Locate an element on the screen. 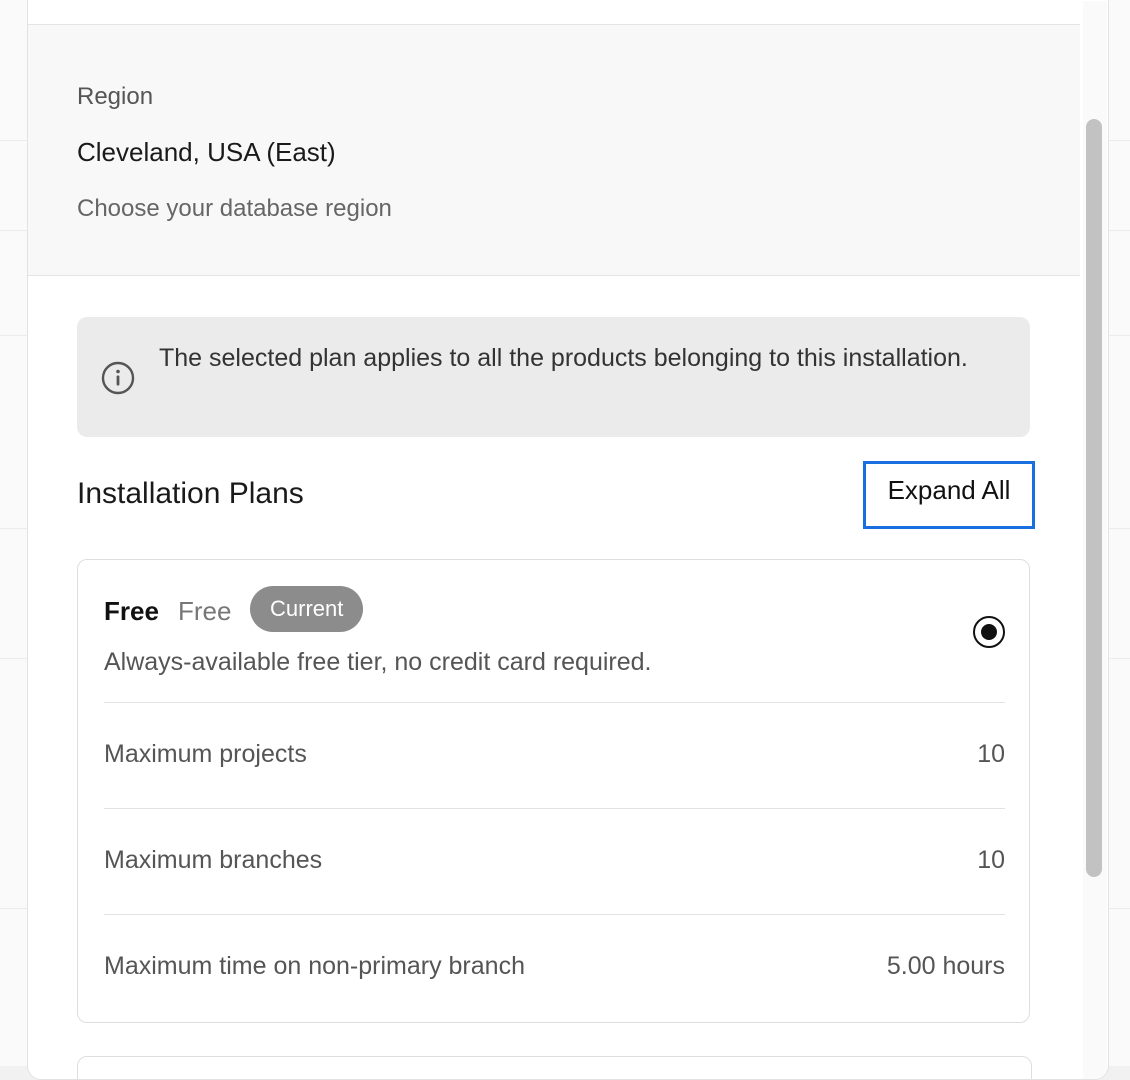  plan-limit-row: Maximum branches 10 is located at coordinates (554, 866).